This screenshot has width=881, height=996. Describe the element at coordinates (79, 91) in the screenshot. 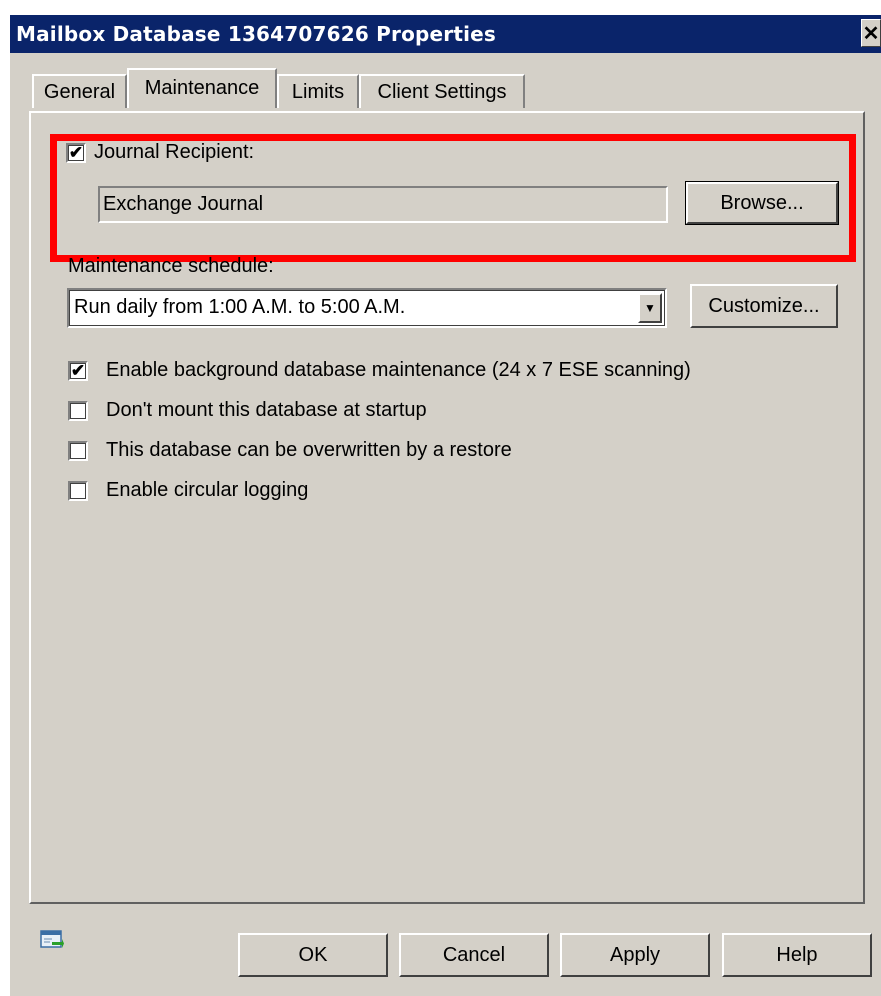

I see `tab-general: General` at that location.